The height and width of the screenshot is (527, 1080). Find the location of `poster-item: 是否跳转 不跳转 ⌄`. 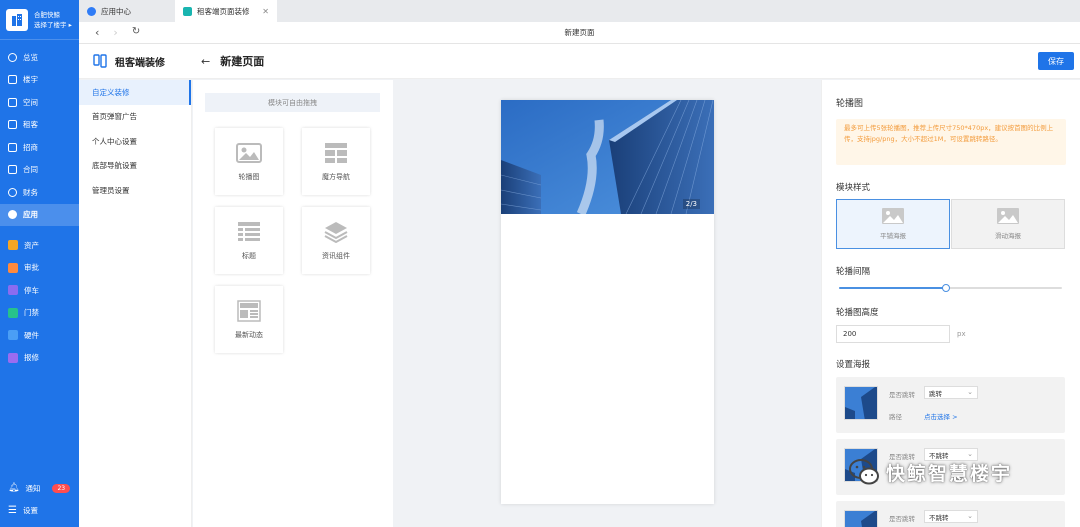

poster-item: 是否跳转 不跳转 ⌄ is located at coordinates (950, 514).